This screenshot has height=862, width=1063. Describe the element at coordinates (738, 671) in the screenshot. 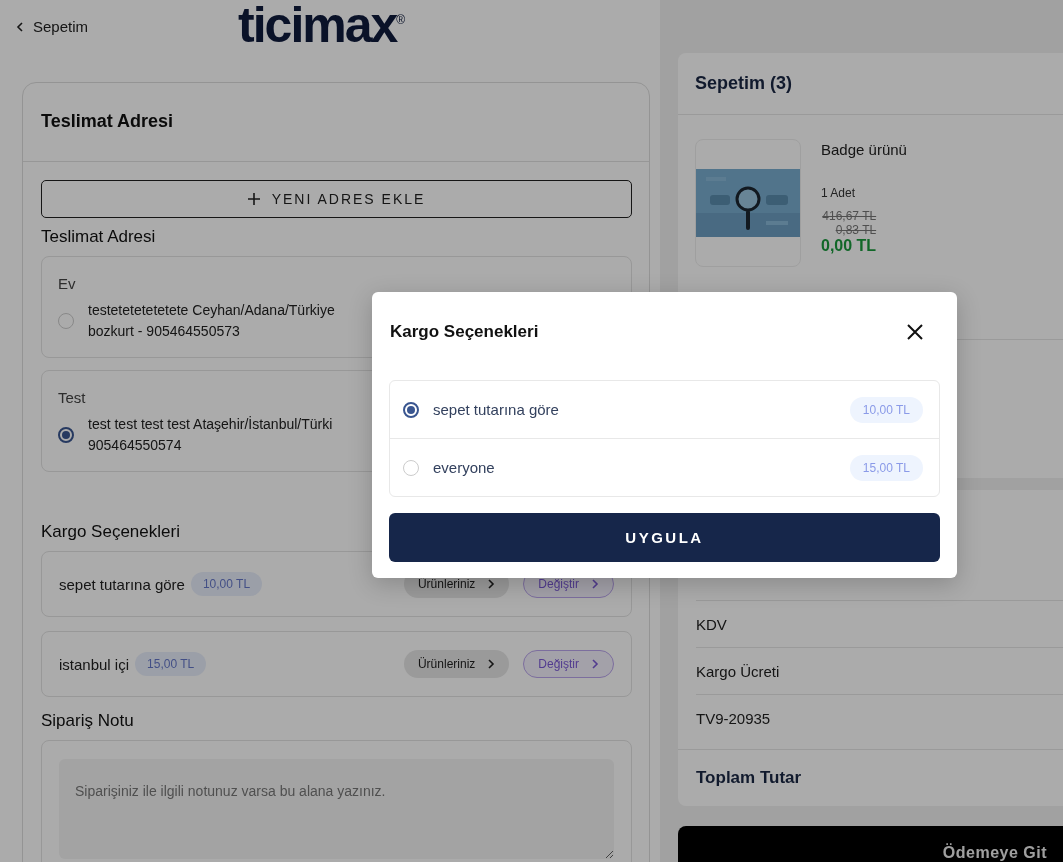

I see `summary-label: Kargo Ücreti` at that location.